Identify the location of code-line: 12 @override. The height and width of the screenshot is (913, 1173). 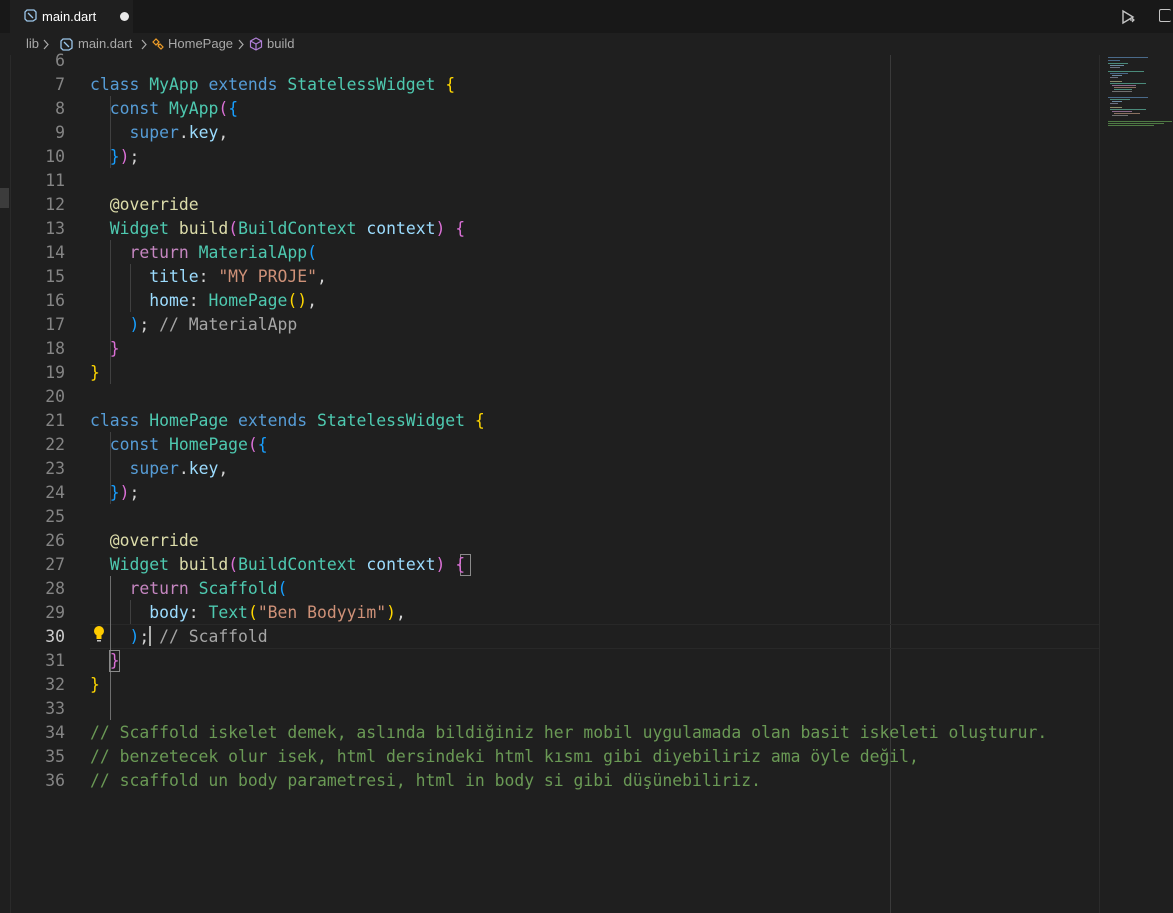
(586, 205).